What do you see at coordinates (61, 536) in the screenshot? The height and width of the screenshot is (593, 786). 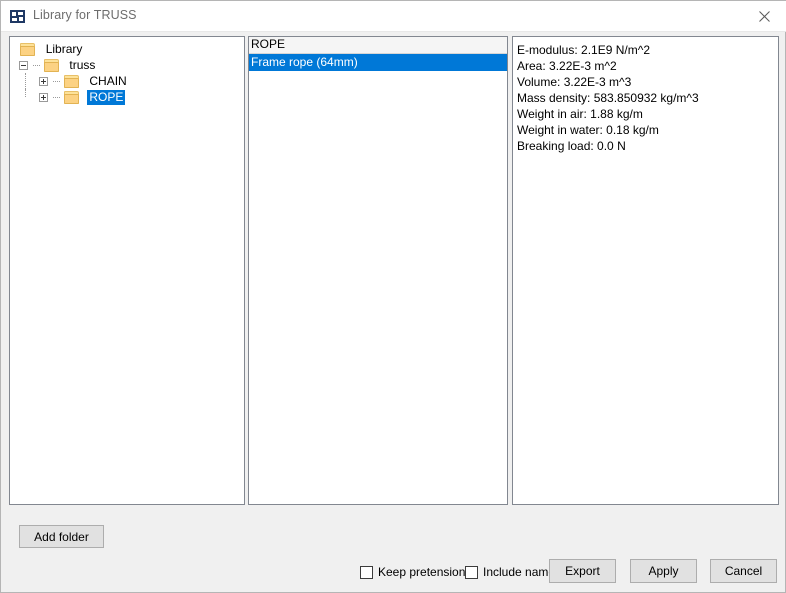 I see `add-folder-button: Add folder` at bounding box center [61, 536].